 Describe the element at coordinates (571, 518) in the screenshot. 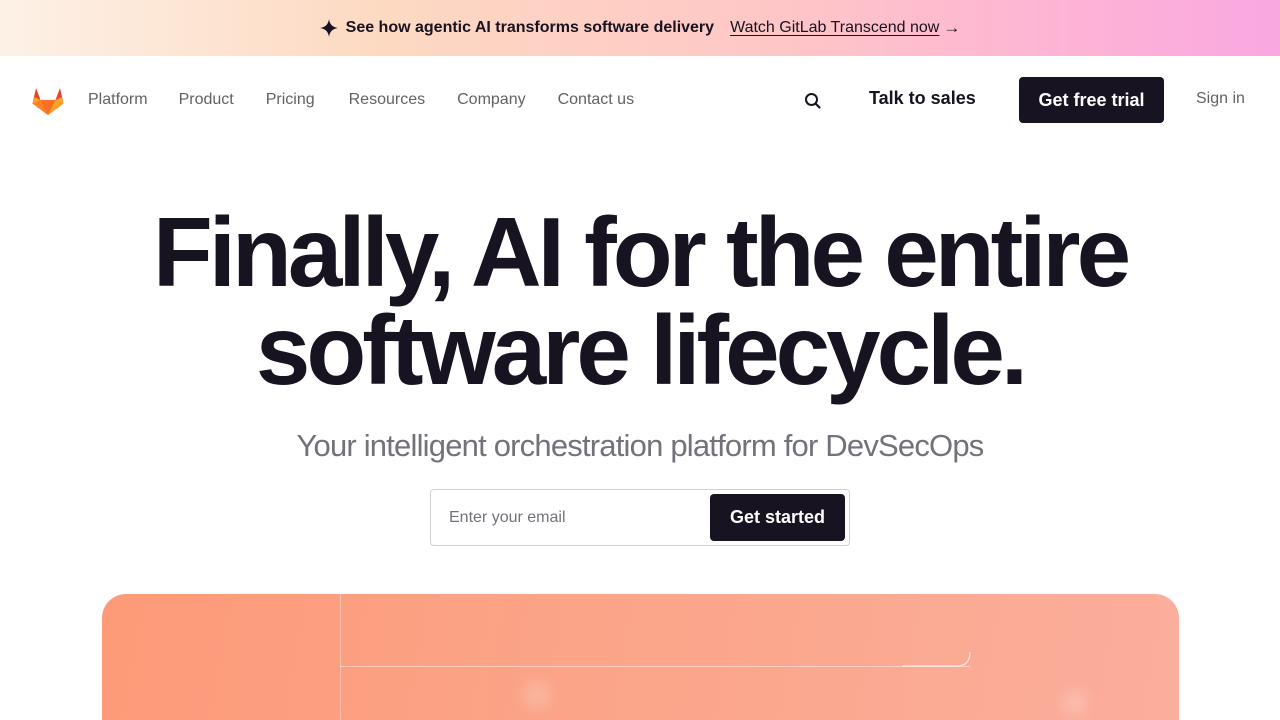

I see `email-input` at that location.